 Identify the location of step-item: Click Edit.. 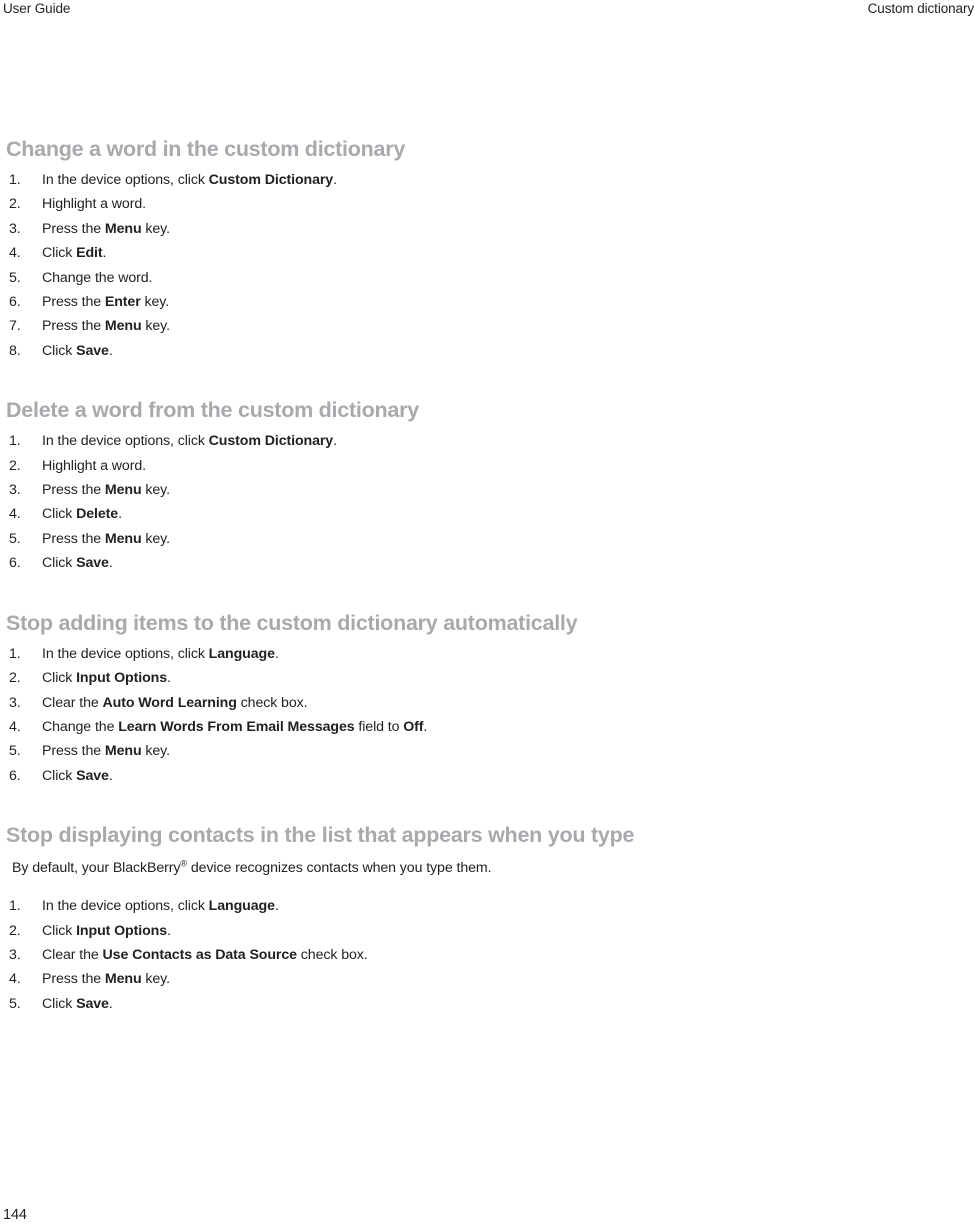
(58, 253).